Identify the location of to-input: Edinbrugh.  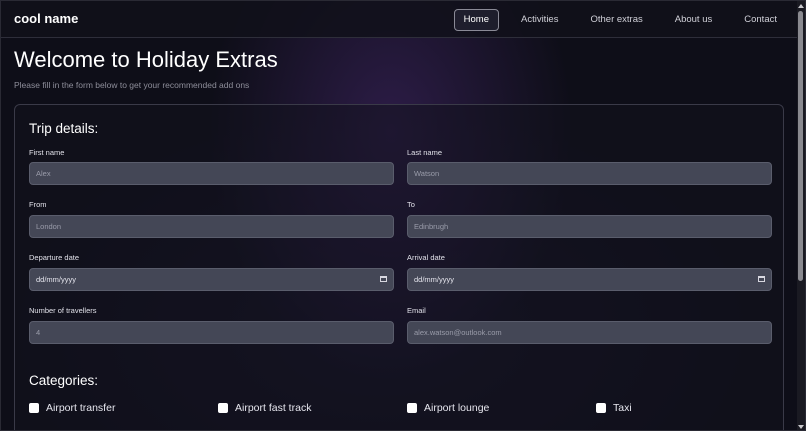
(589, 226).